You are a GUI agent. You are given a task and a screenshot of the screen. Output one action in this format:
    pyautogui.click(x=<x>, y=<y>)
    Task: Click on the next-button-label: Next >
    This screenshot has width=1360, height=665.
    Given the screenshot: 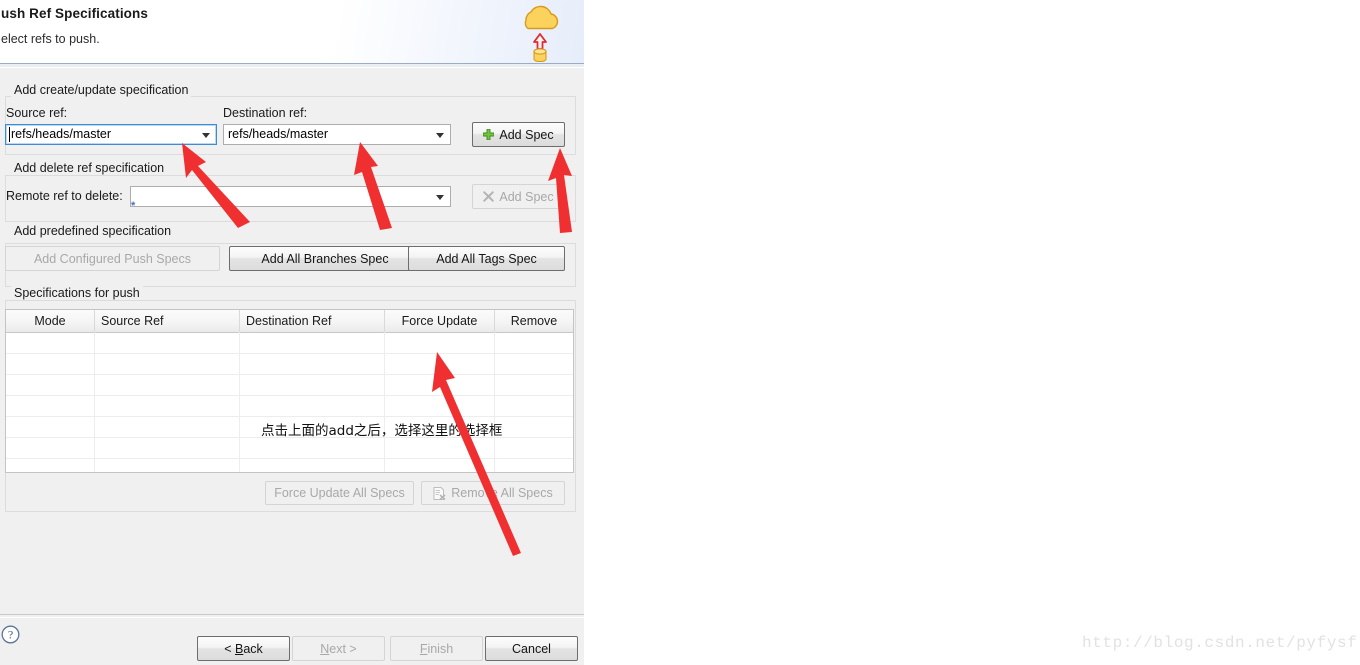 What is the action you would take?
    pyautogui.click(x=338, y=648)
    